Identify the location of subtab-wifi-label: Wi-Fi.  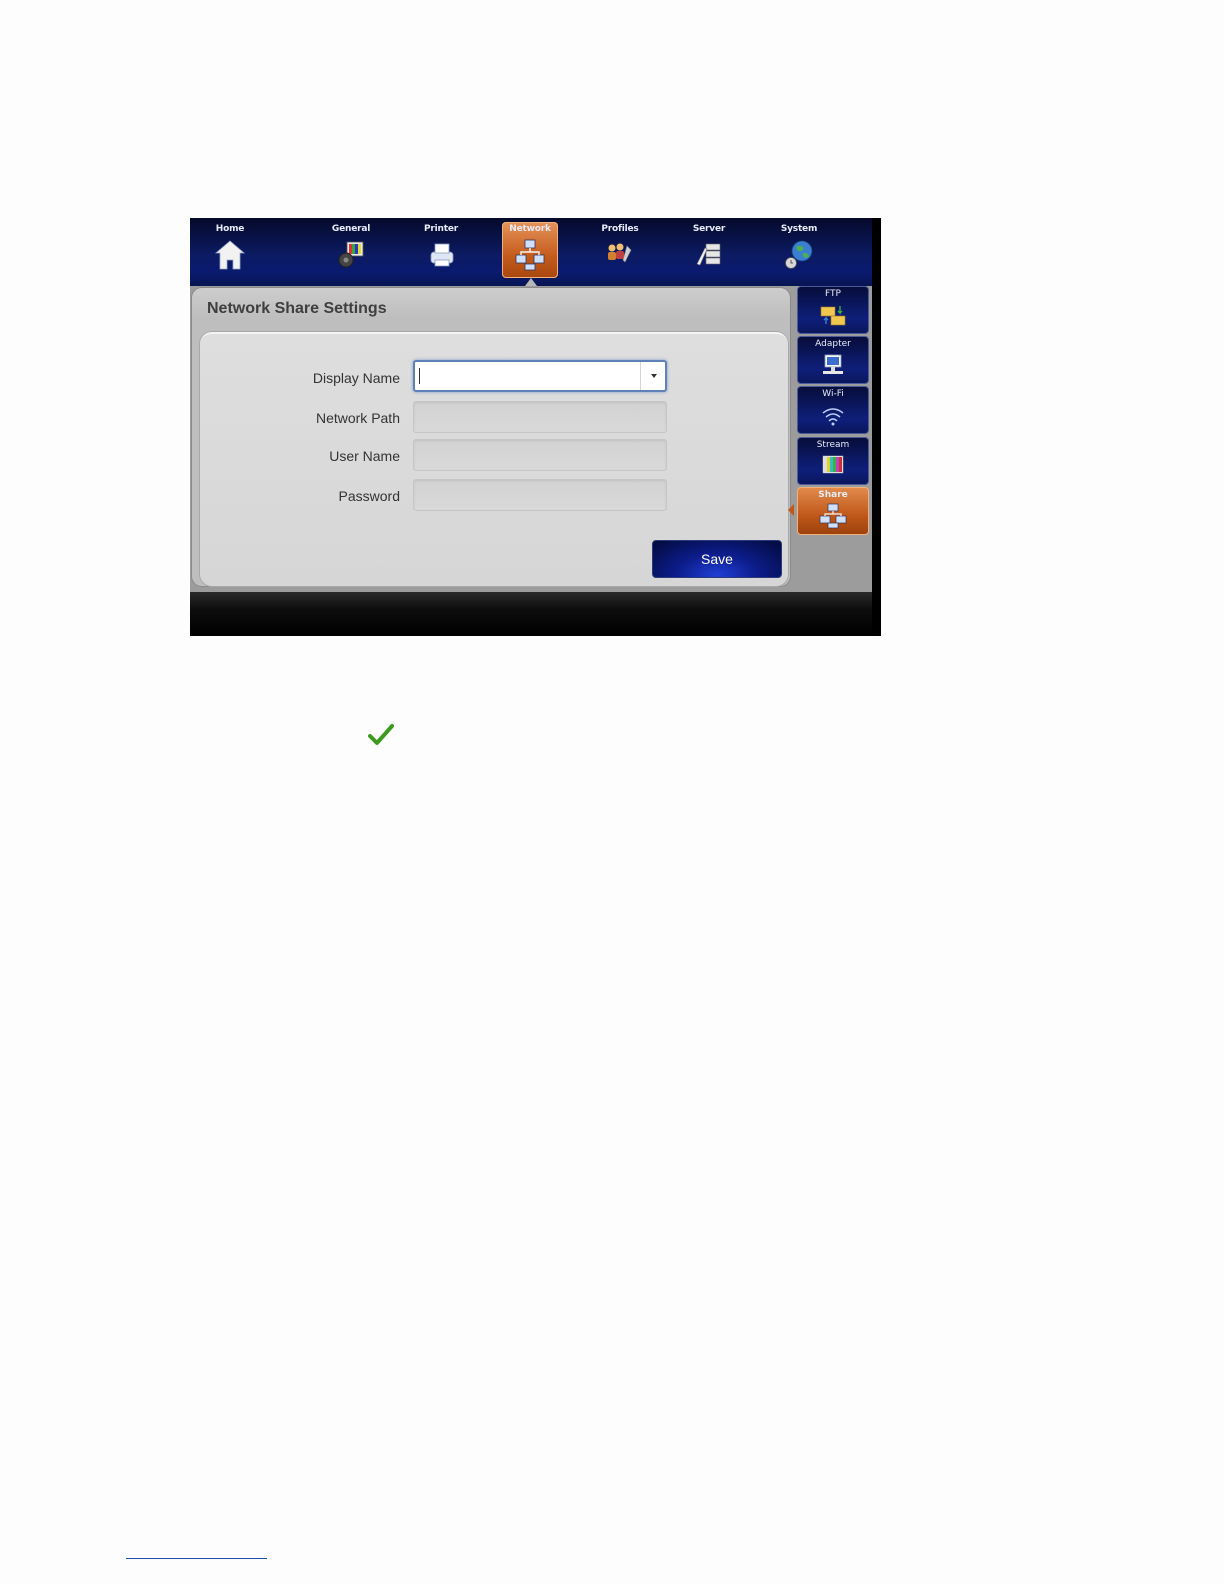
(833, 394).